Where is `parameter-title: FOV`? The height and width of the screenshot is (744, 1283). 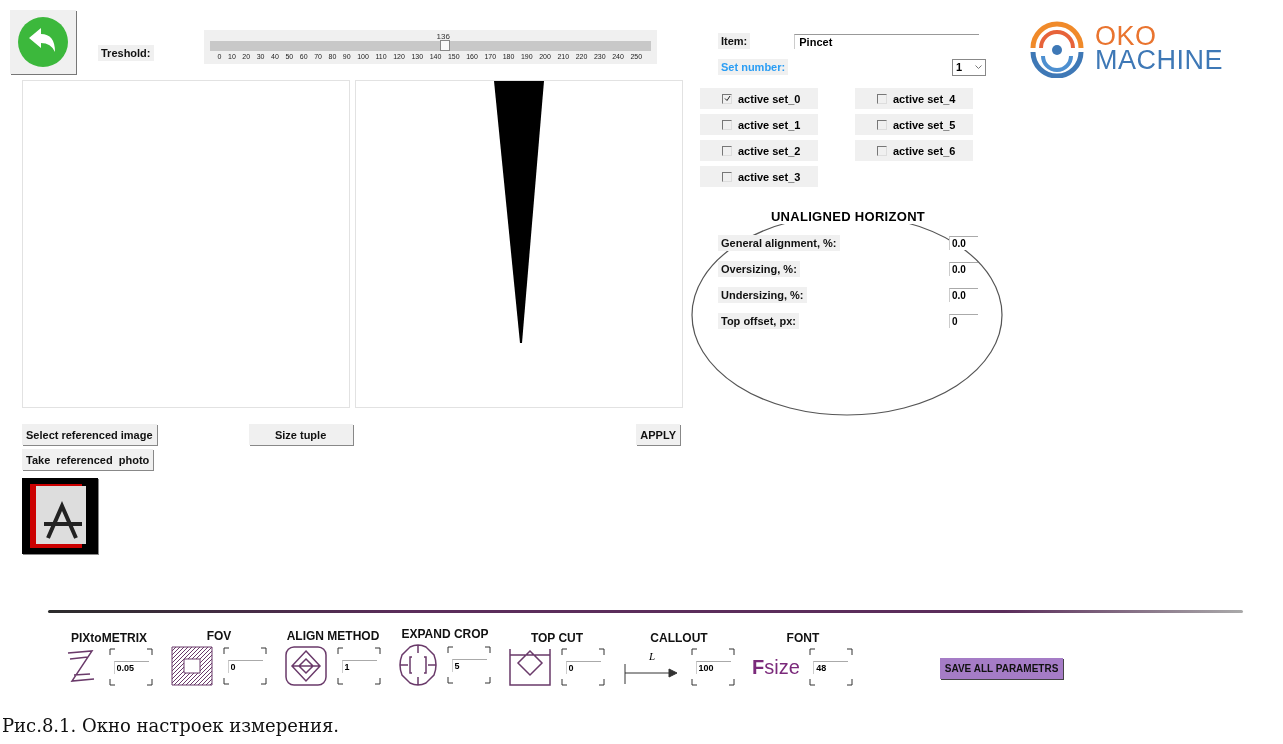 parameter-title: FOV is located at coordinates (219, 636).